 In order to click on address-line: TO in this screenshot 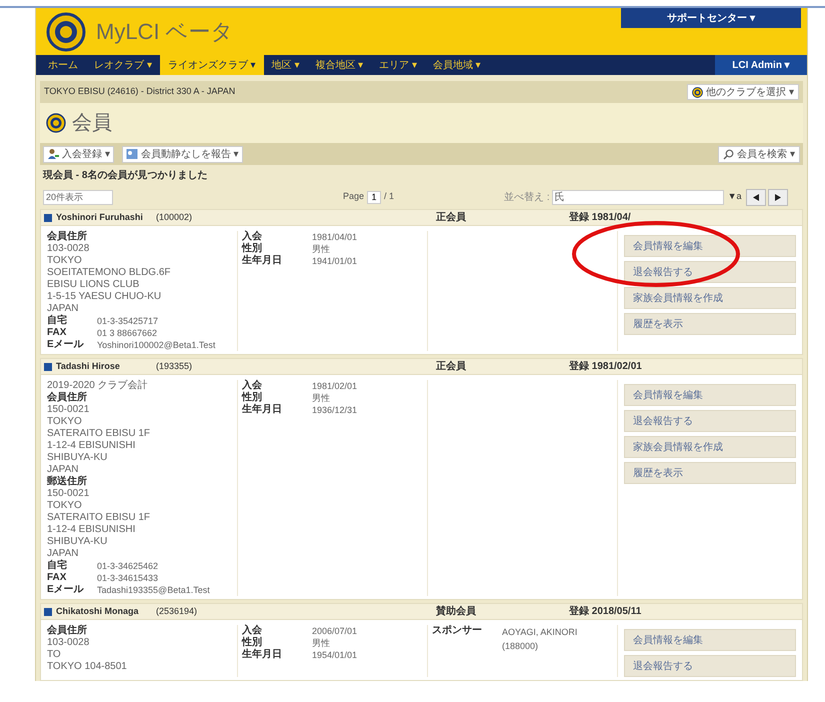, I will do `click(54, 655)`.